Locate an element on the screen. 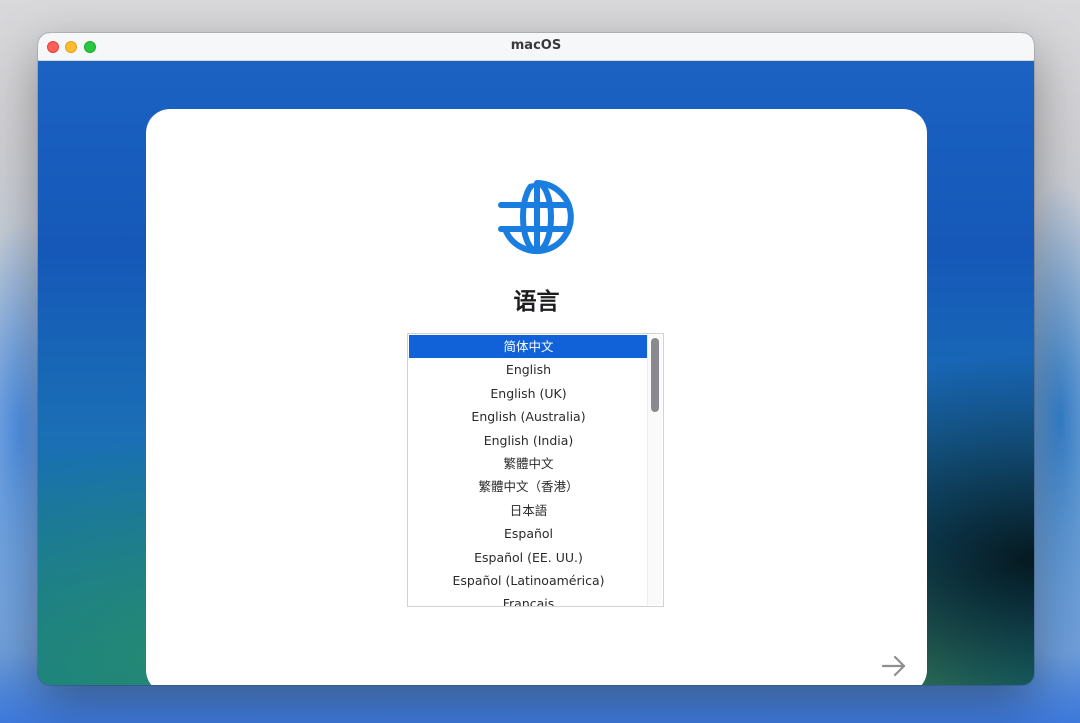 The height and width of the screenshot is (723, 1080). language-option: 繁體中文（香港） is located at coordinates (528, 486).